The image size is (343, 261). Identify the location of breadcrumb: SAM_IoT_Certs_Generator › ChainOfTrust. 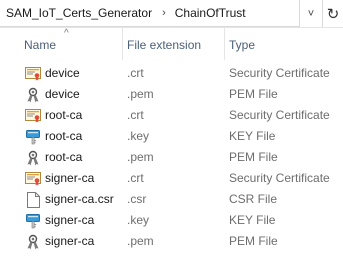
(150, 13).